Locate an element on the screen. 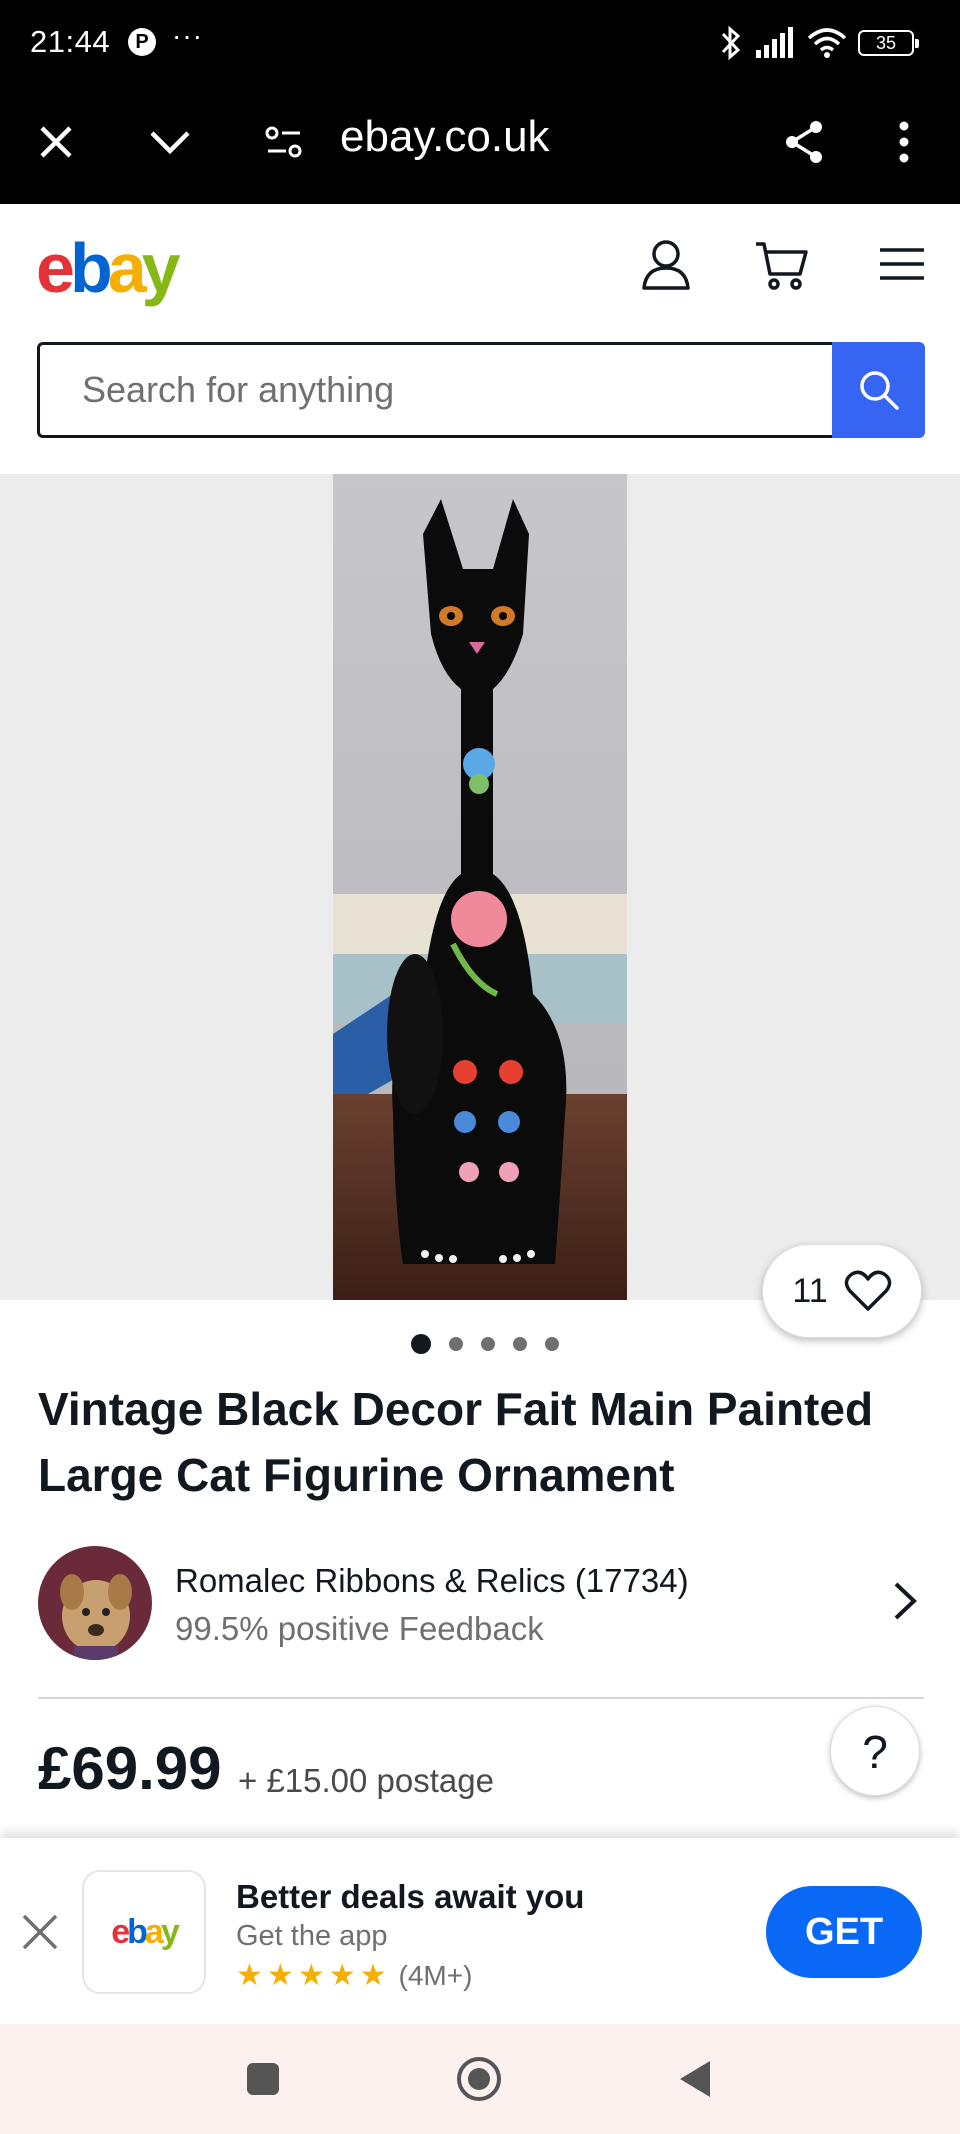 The height and width of the screenshot is (2134, 960). carousel-indicator is located at coordinates (480, 1344).